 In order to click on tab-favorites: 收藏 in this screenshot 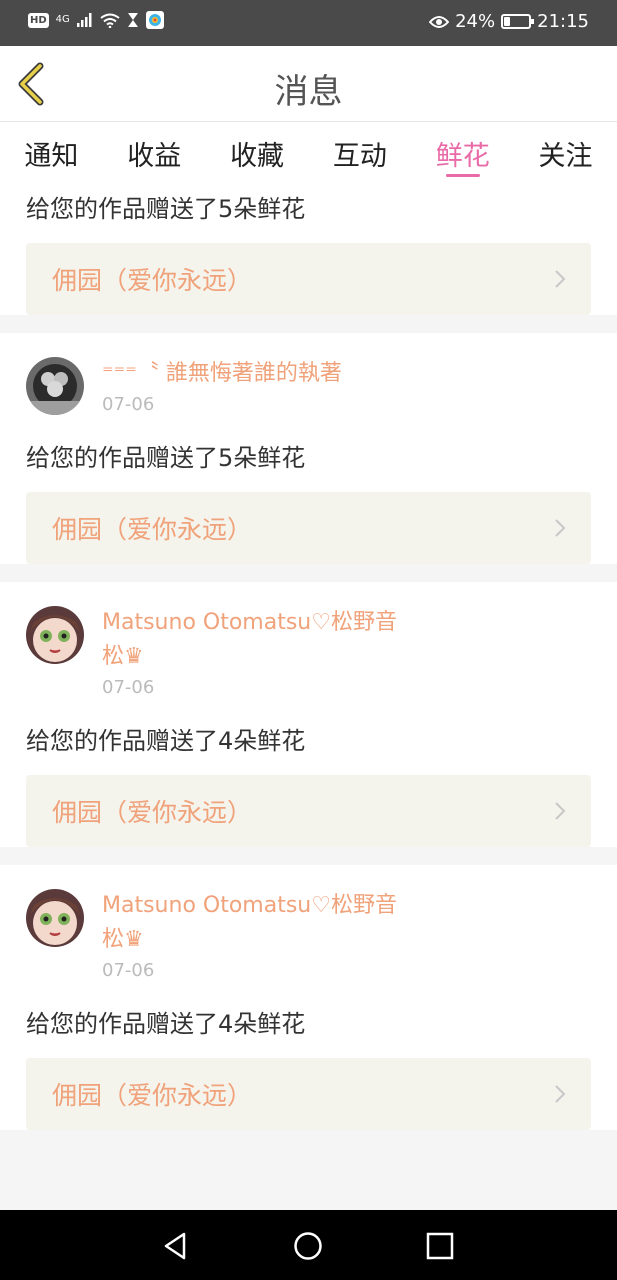, I will do `click(257, 153)`.